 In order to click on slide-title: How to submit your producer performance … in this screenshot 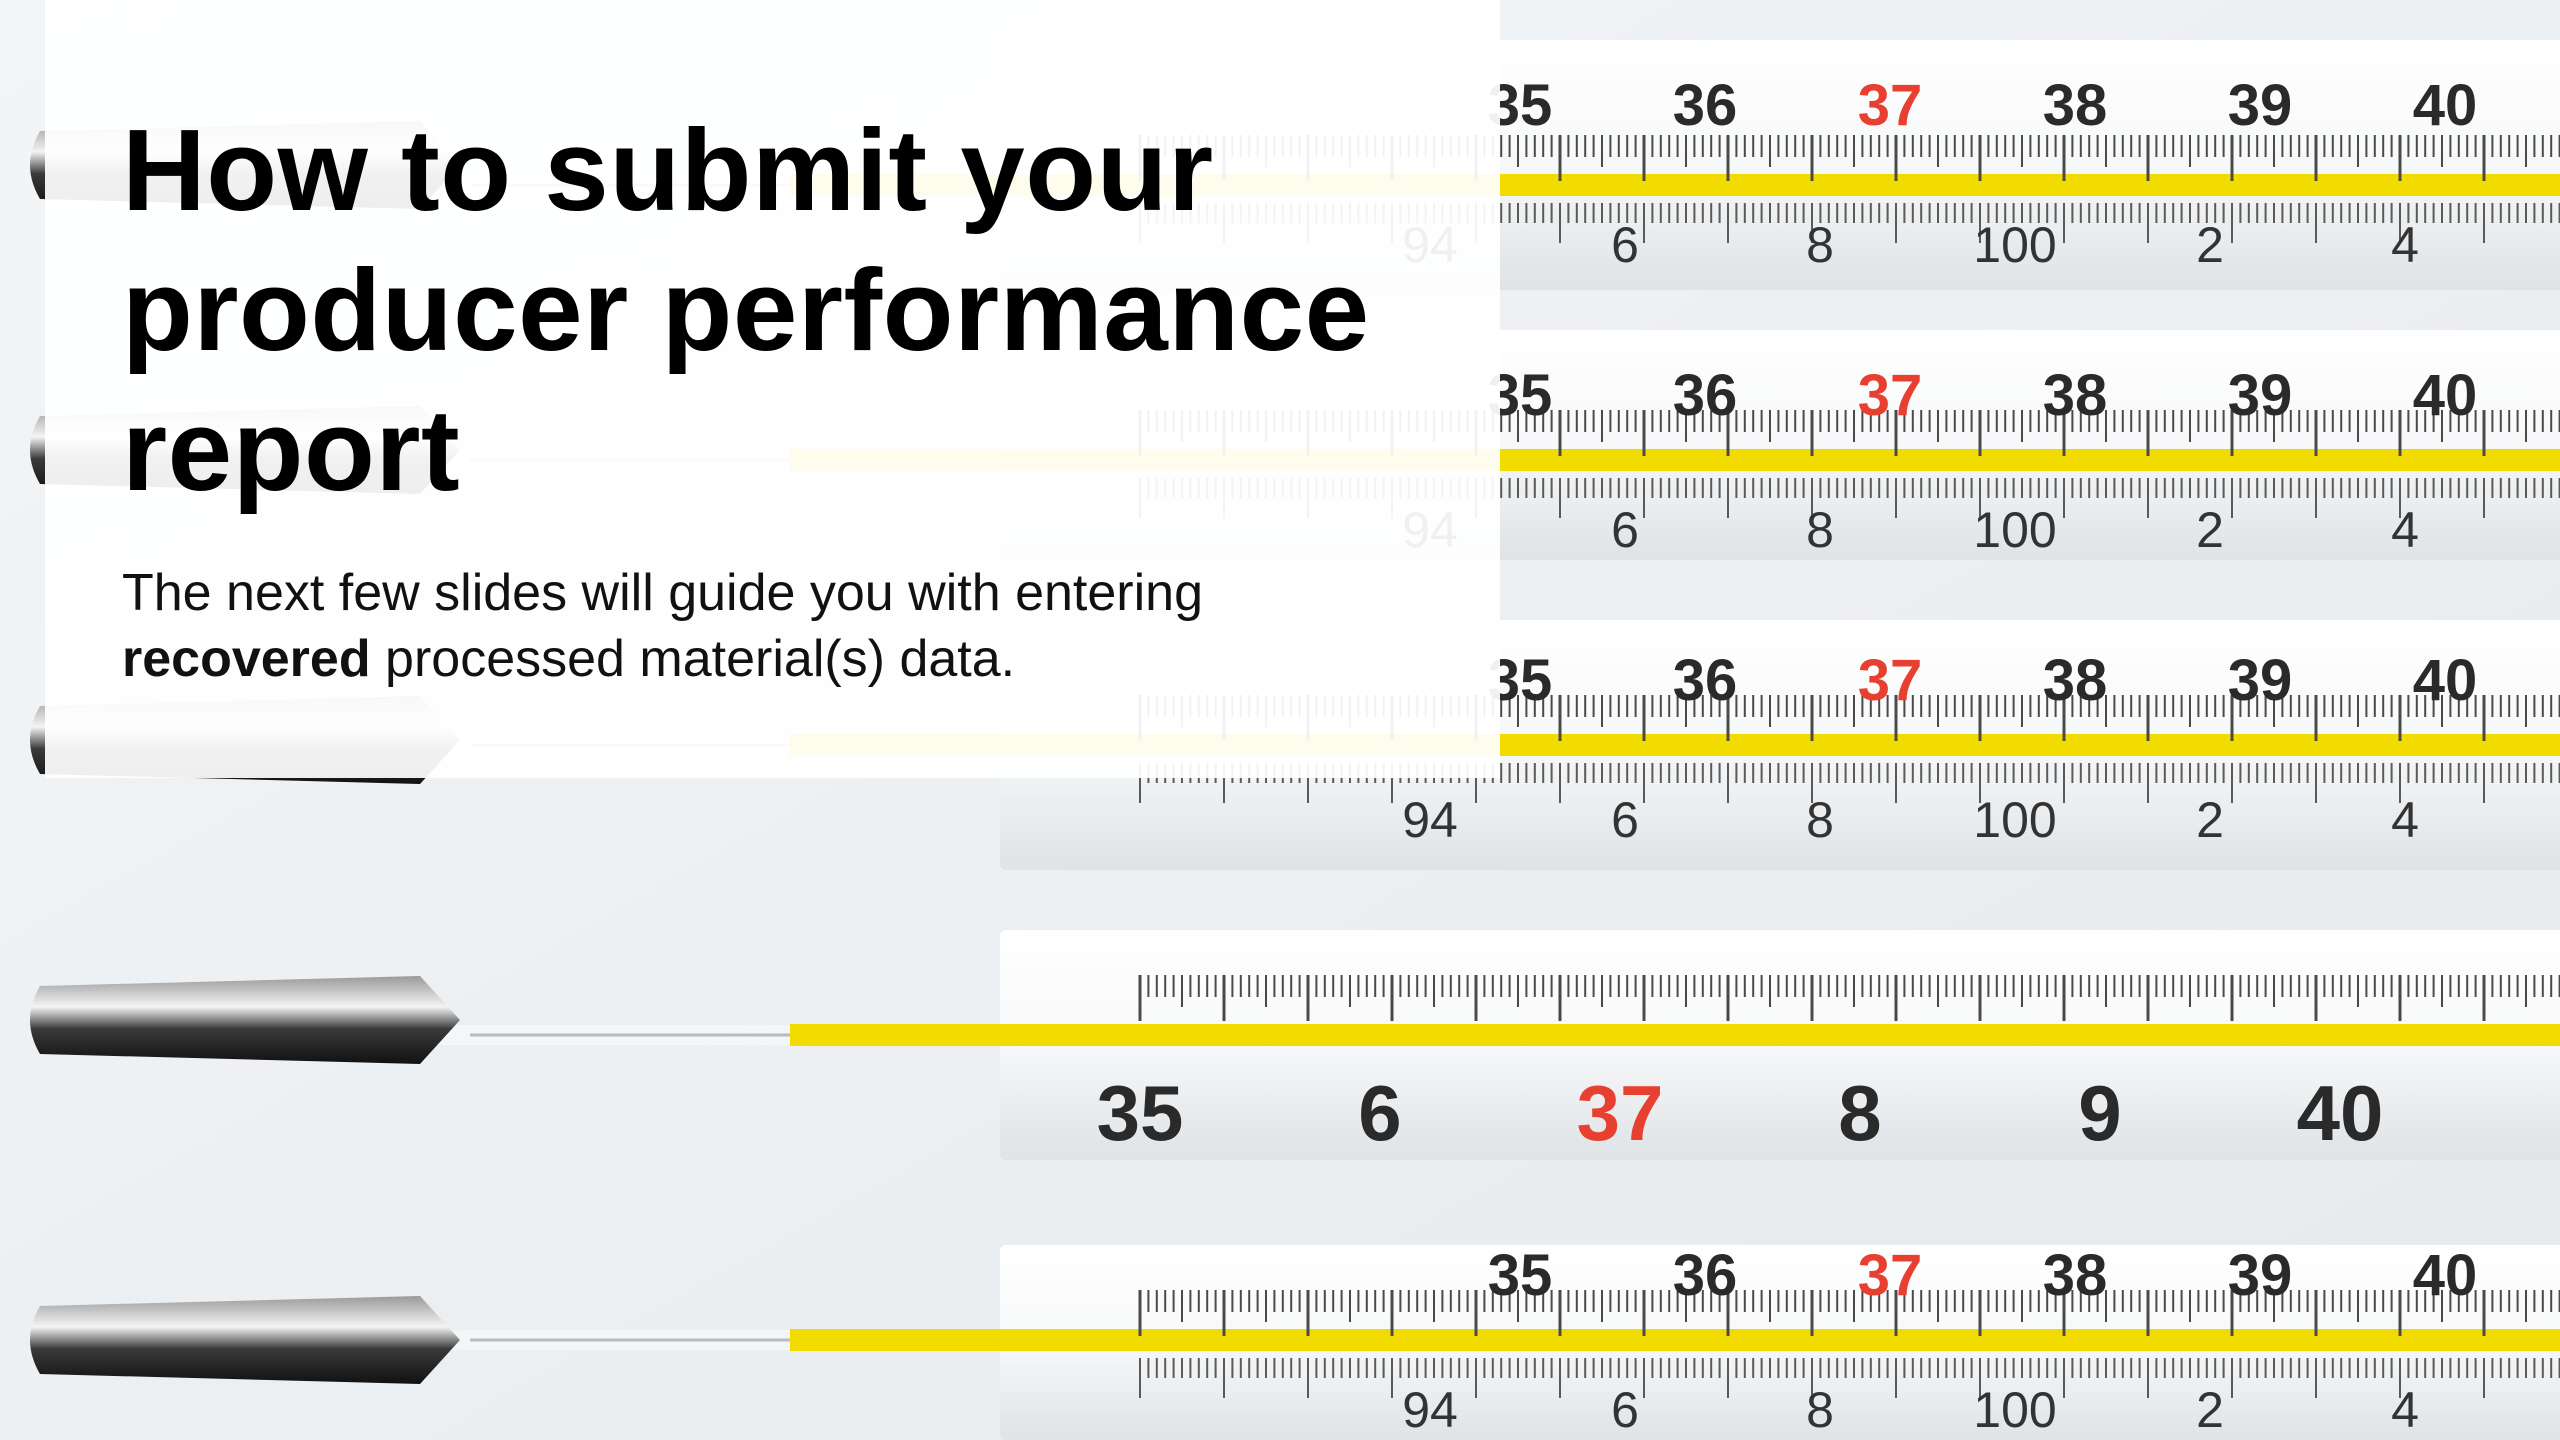, I will do `click(746, 310)`.